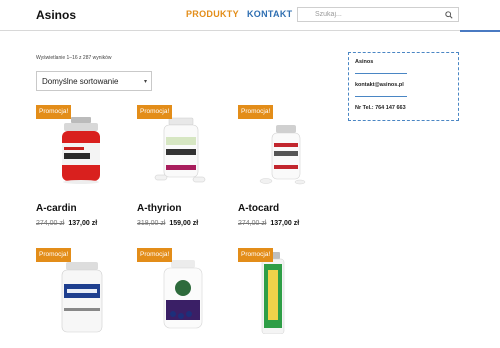  Describe the element at coordinates (370, 14) in the screenshot. I see `search-input` at that location.